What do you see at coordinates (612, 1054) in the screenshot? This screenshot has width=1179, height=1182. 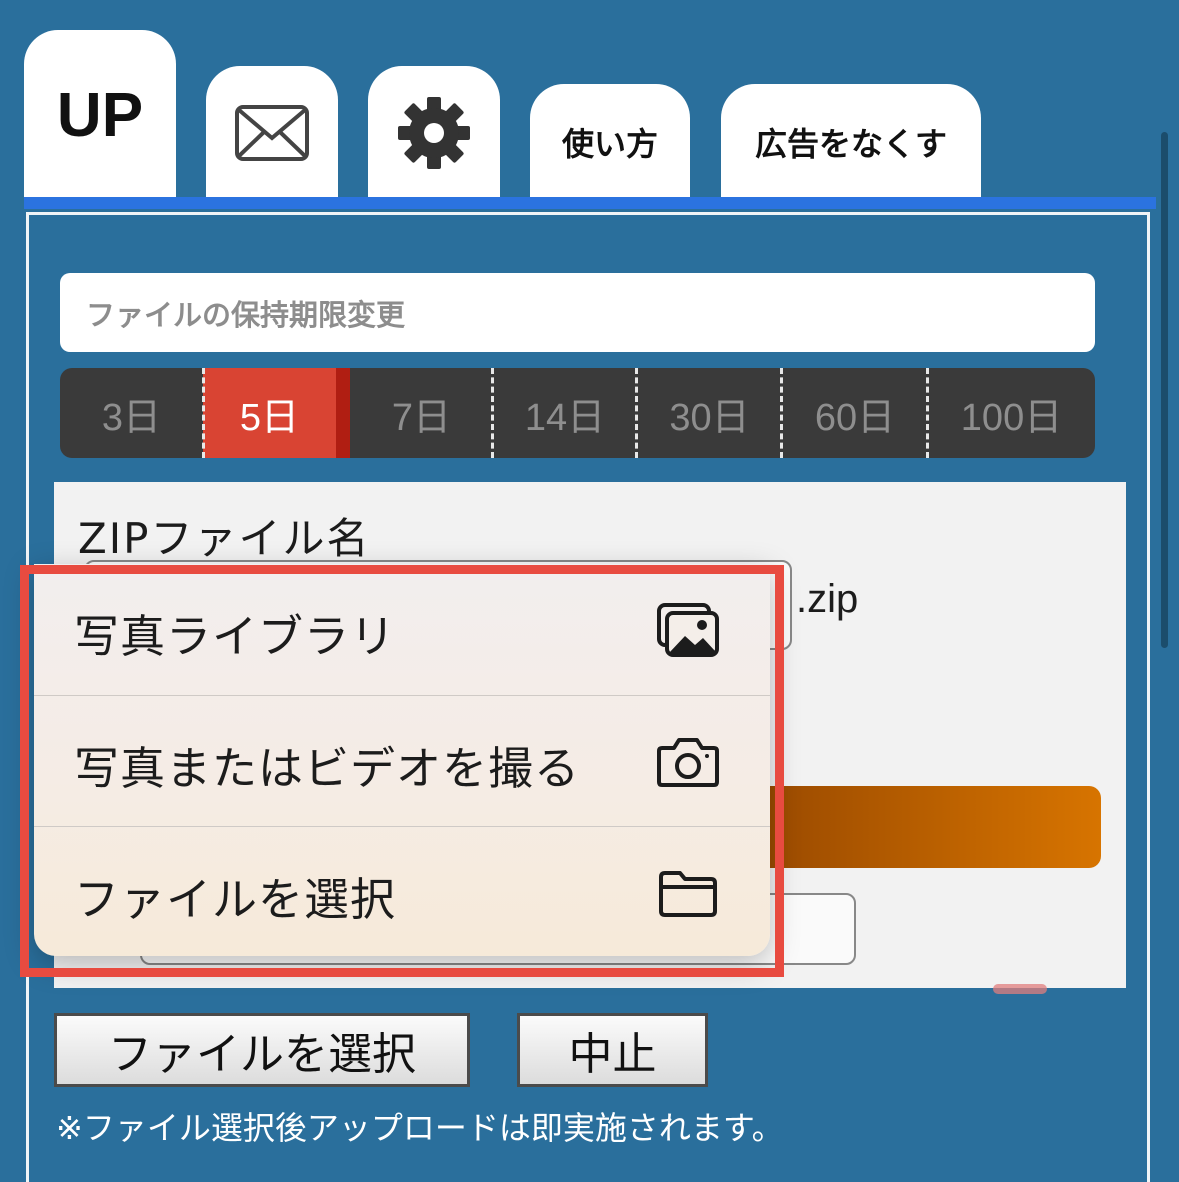 I see `cancel-button-label: 中止` at bounding box center [612, 1054].